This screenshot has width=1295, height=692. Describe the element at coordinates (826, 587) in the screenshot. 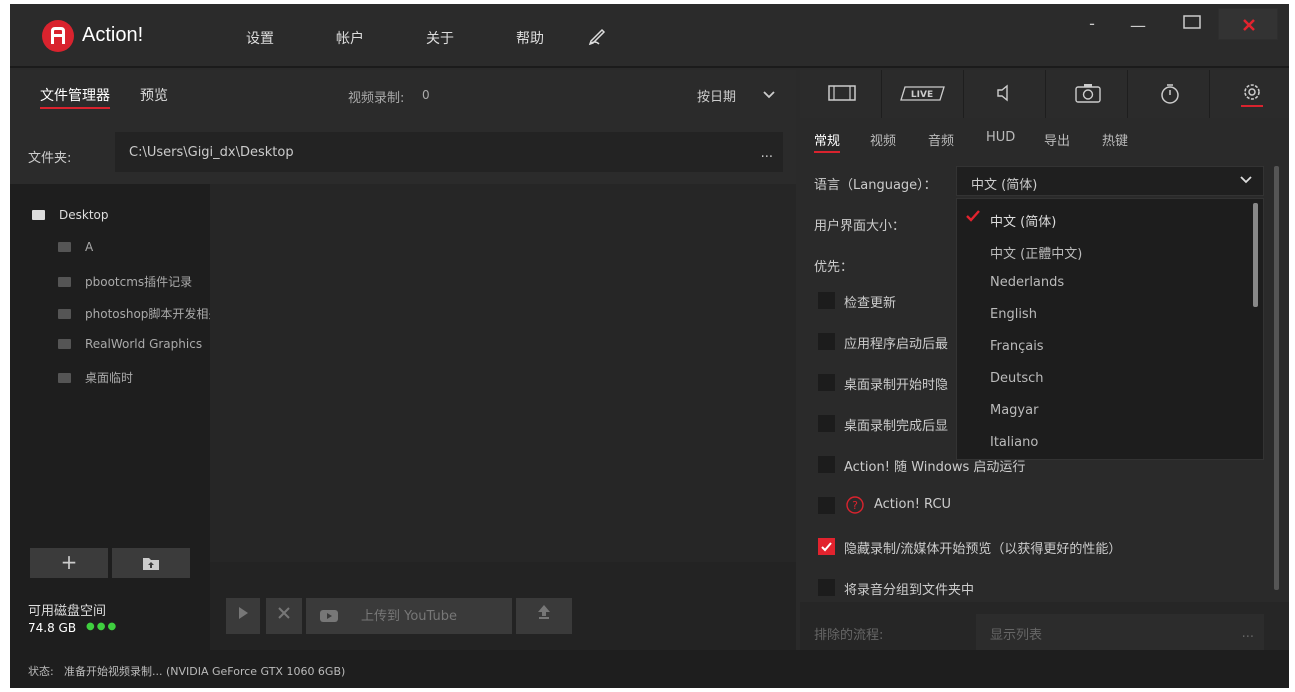

I see `group-recordings-checkbox` at that location.